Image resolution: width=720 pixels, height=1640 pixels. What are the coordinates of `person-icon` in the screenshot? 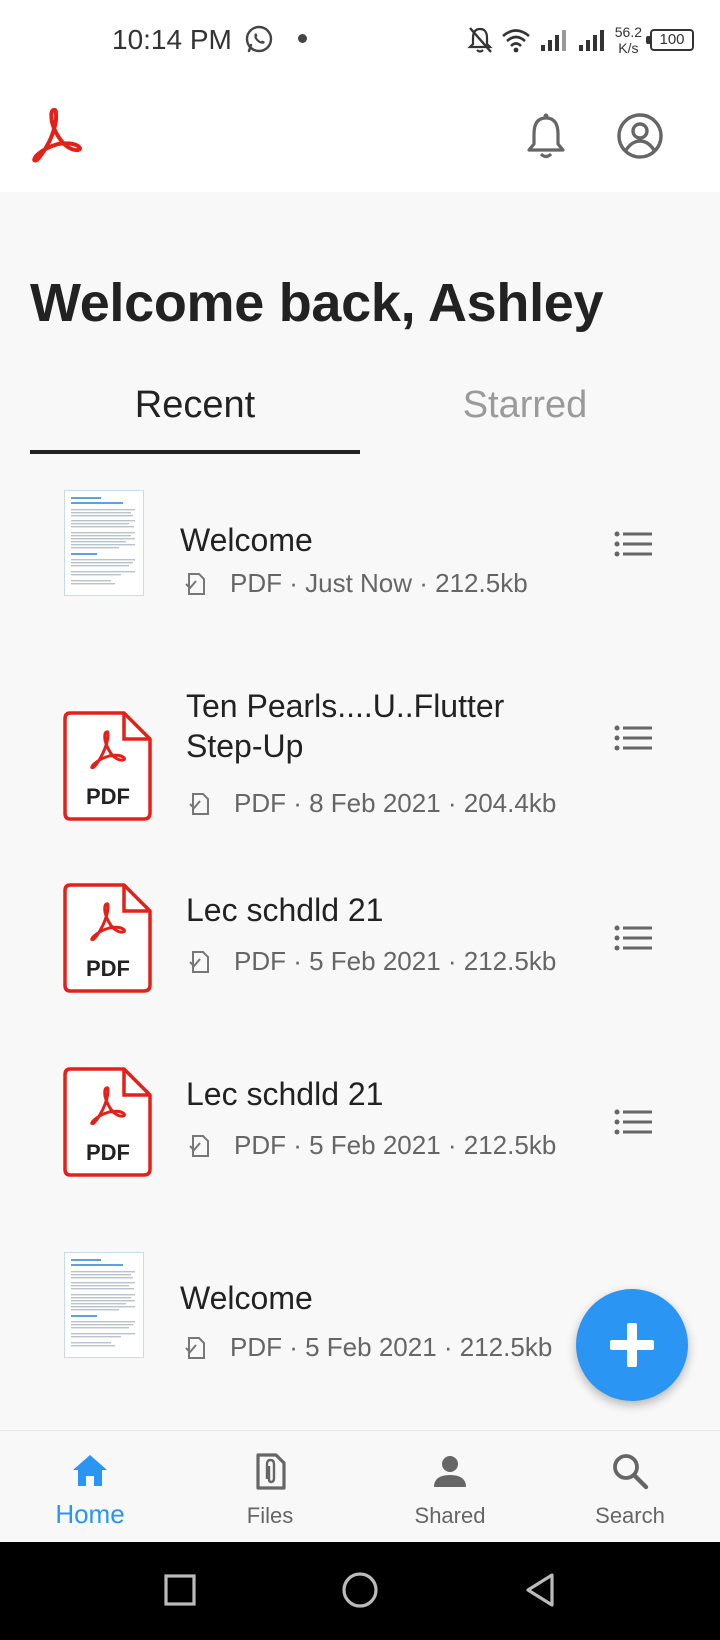 It's located at (450, 1471).